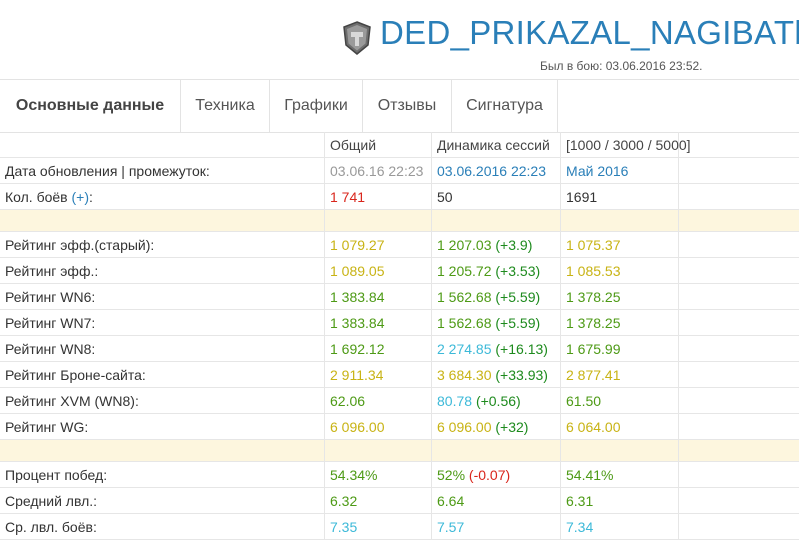 Image resolution: width=799 pixels, height=546 pixels. Describe the element at coordinates (620, 527) in the screenshot. I see `month-value: 7.34` at that location.